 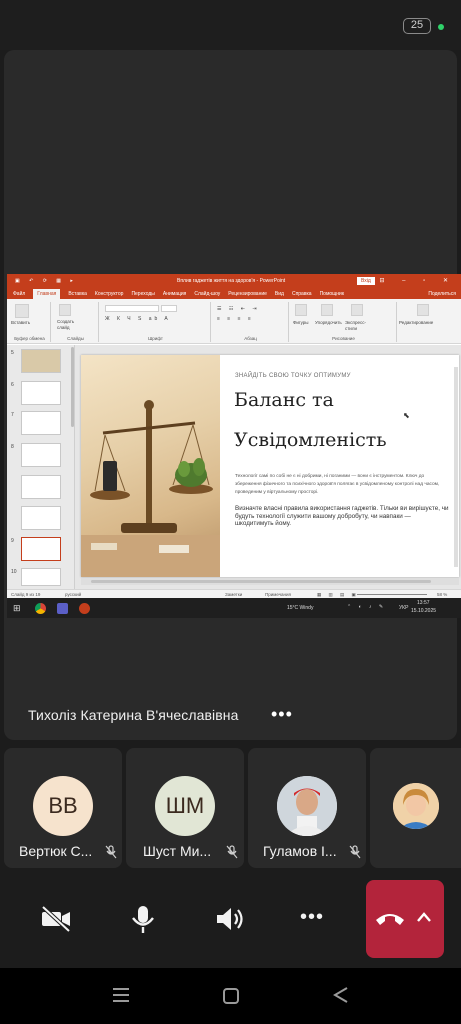 What do you see at coordinates (169, 308) in the screenshot?
I see `font-size-select` at bounding box center [169, 308].